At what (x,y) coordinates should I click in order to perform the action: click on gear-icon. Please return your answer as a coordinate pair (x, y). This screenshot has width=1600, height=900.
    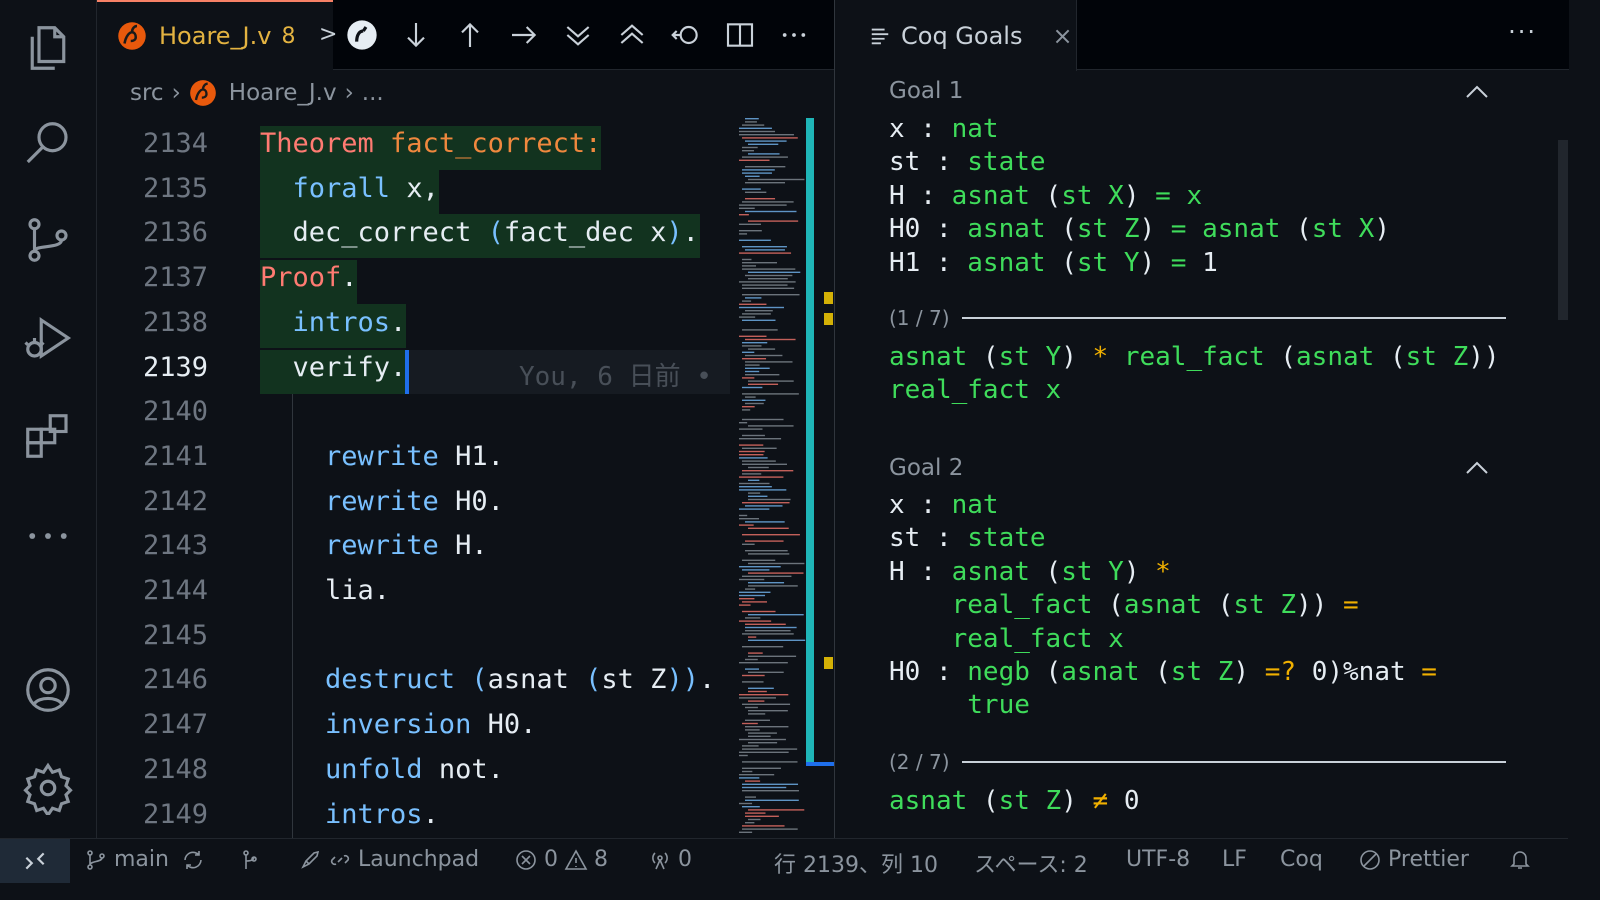
    Looking at the image, I should click on (48, 788).